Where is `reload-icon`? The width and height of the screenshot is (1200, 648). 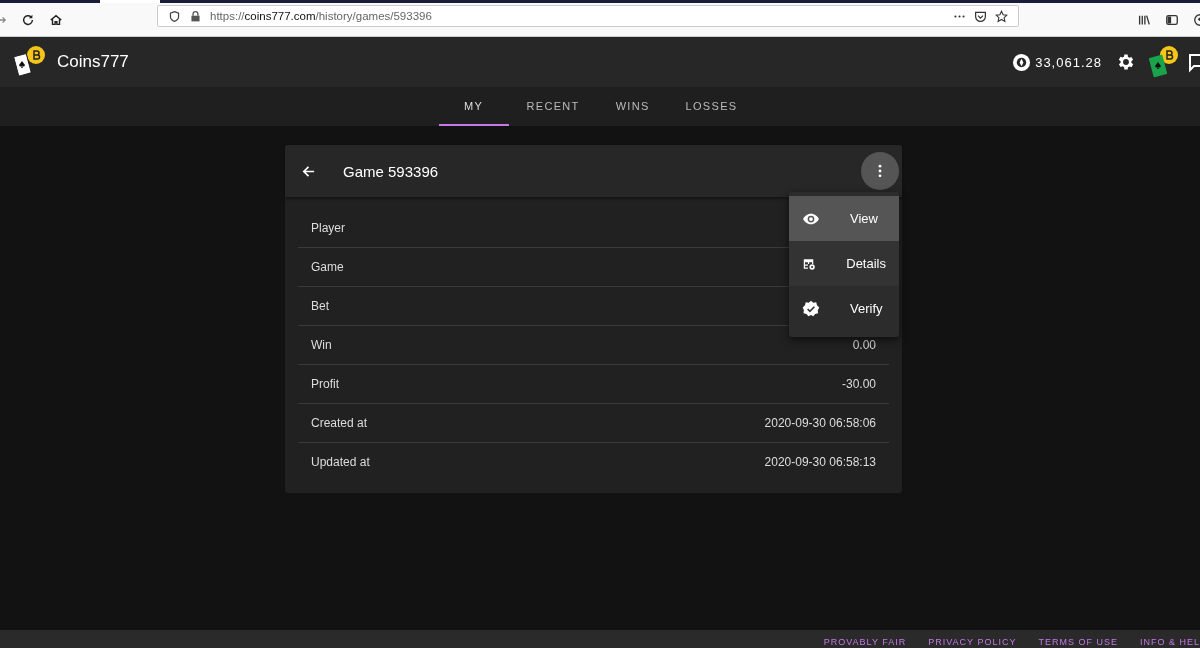 reload-icon is located at coordinates (28, 19).